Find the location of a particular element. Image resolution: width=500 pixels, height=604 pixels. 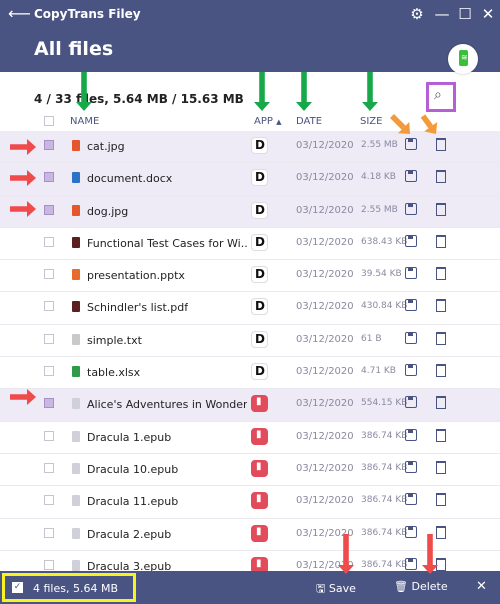

file-size: 39.54 KB is located at coordinates (381, 274).